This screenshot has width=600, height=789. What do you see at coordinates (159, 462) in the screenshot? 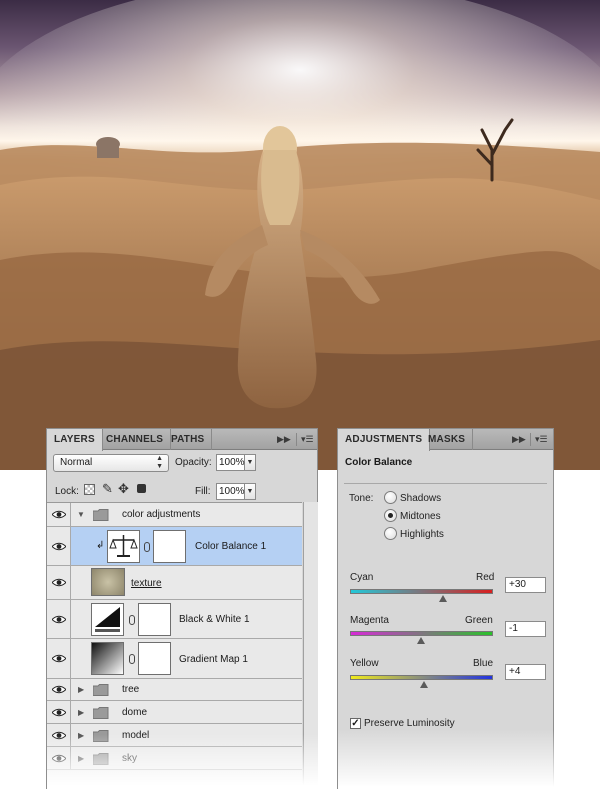
I see `select-arrows-icon: ▲ ▼` at bounding box center [159, 462].